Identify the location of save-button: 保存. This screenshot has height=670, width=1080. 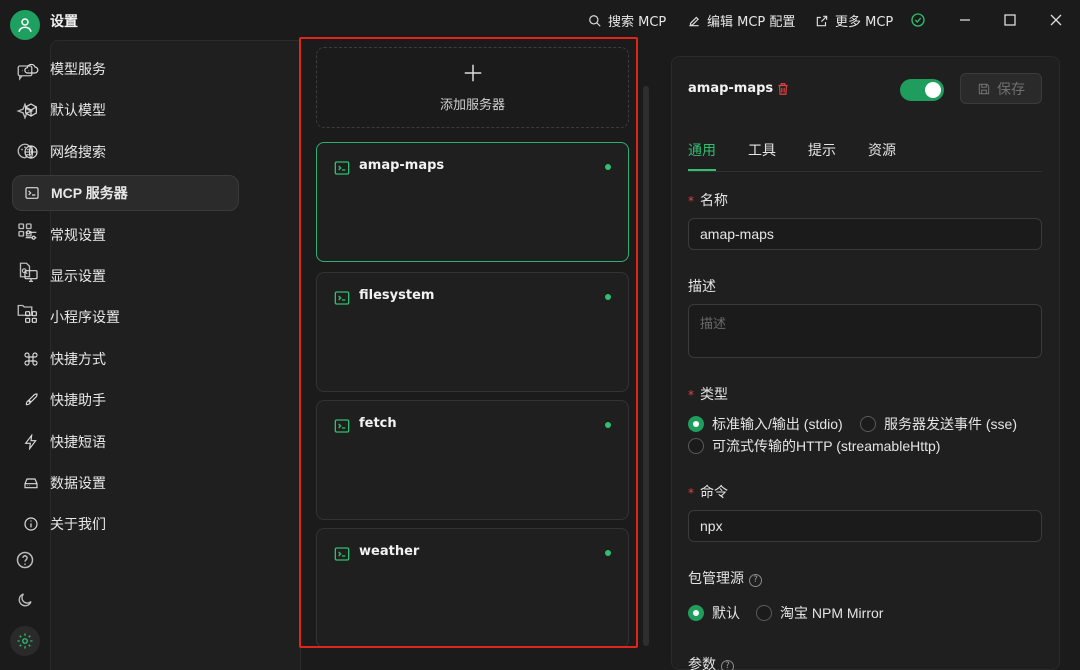
(1001, 88).